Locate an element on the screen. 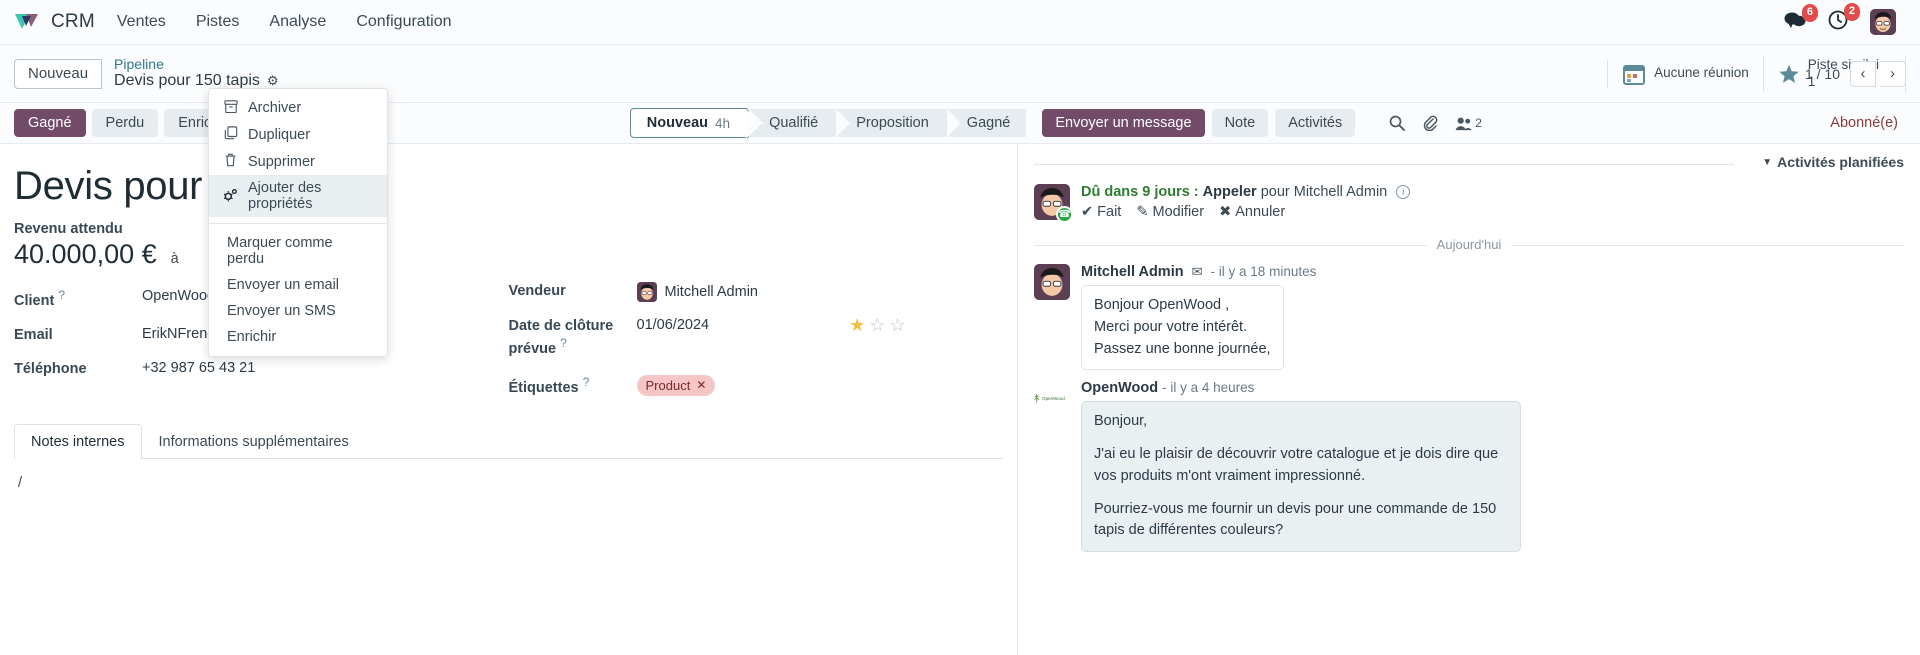  dropdown-label-marquer-perdu: Marquer comme perdu is located at coordinates (280, 251).